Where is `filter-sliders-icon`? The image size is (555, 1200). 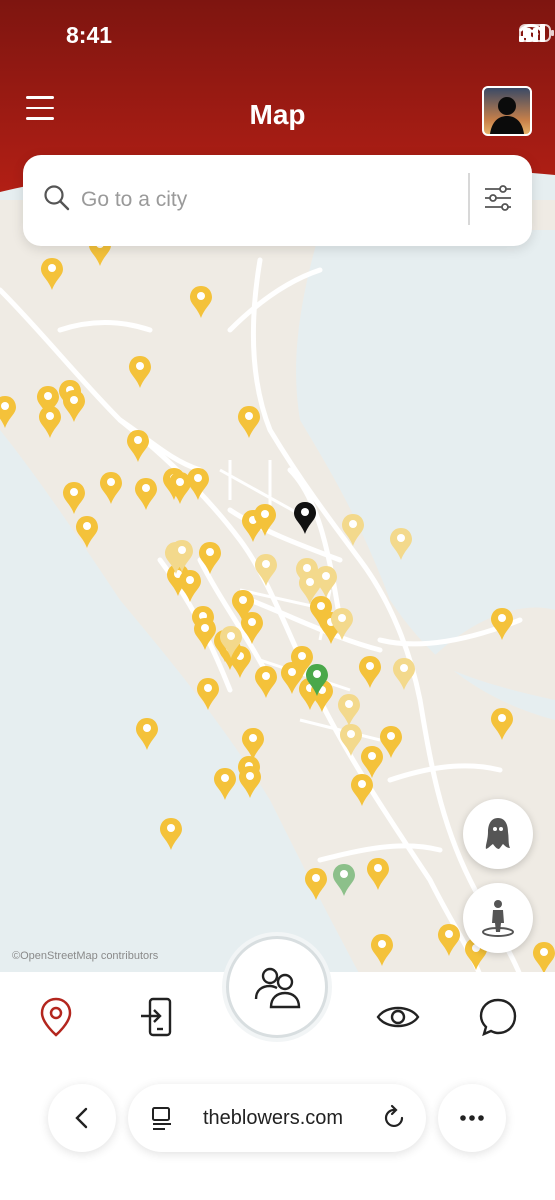 filter-sliders-icon is located at coordinates (498, 198).